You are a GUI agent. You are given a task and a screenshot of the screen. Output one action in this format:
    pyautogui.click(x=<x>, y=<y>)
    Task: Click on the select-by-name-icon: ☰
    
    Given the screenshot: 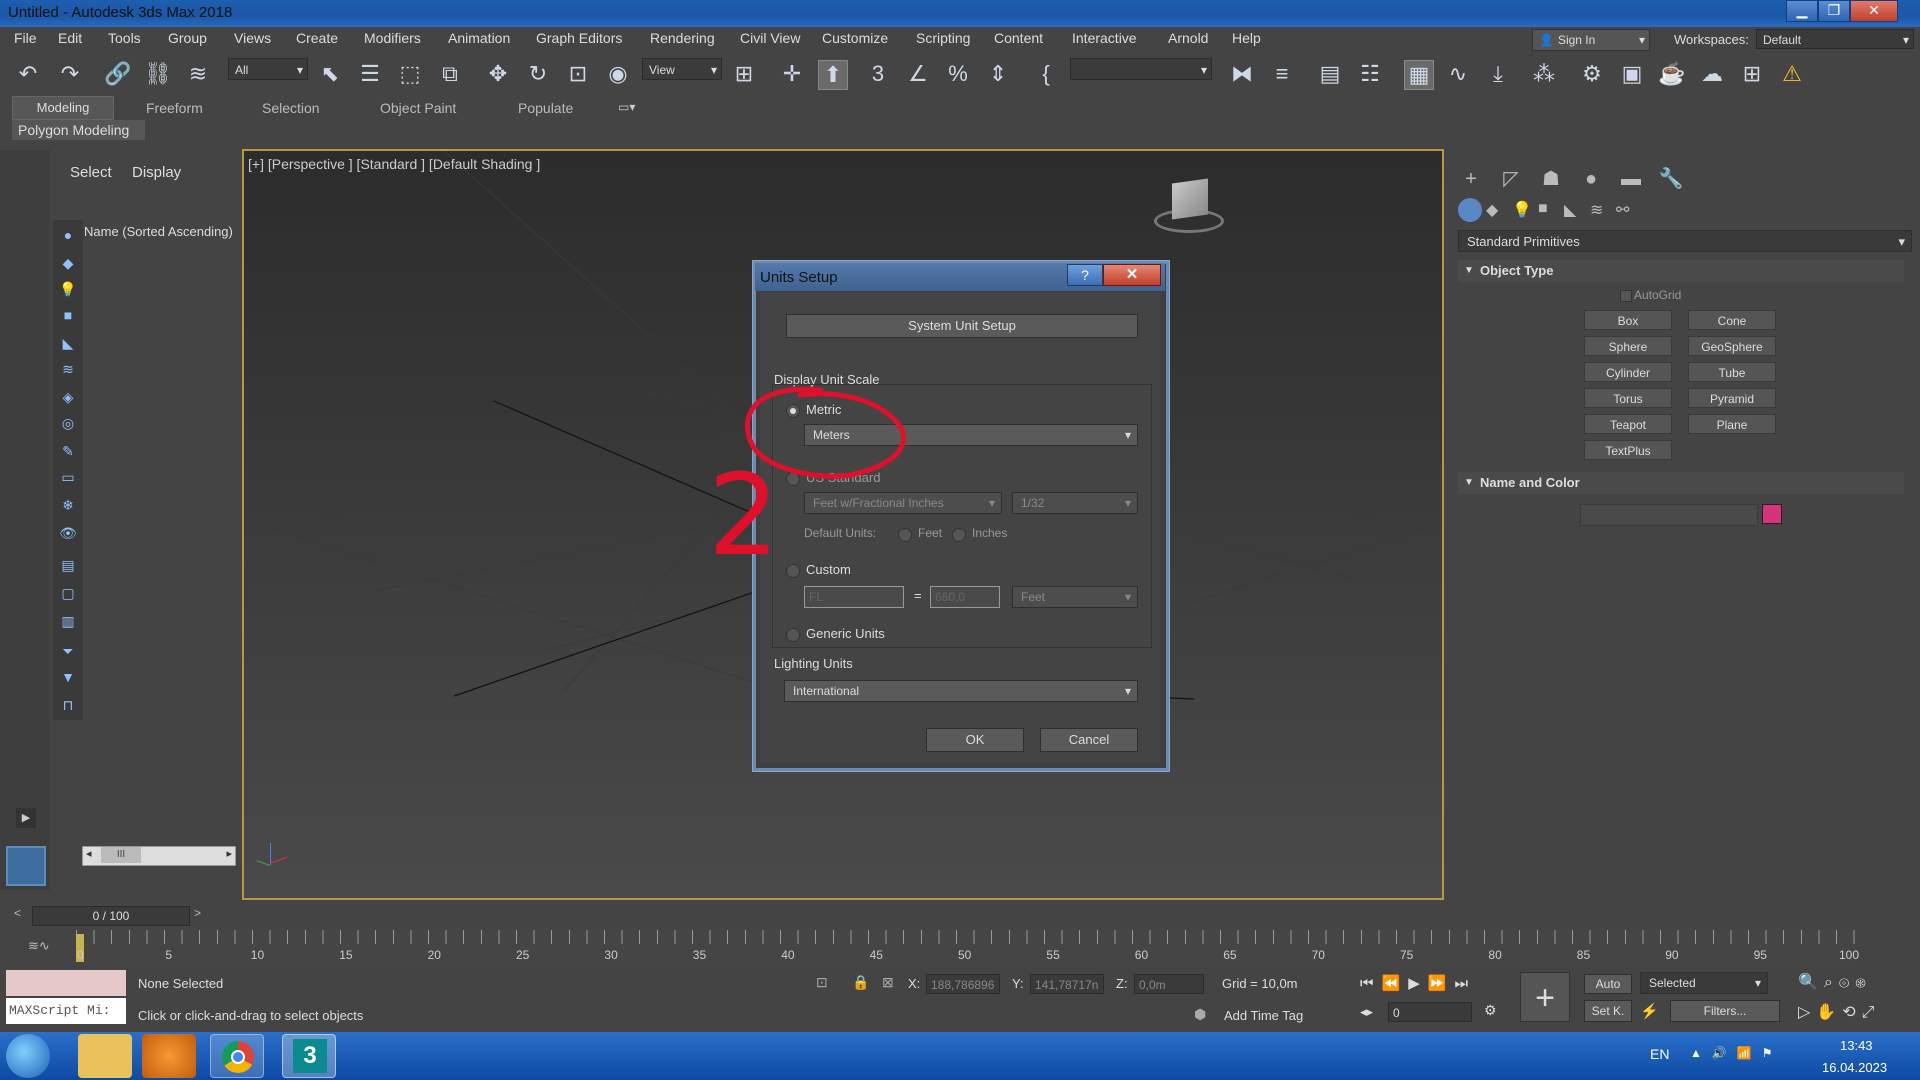 What is the action you would take?
    pyautogui.click(x=370, y=74)
    